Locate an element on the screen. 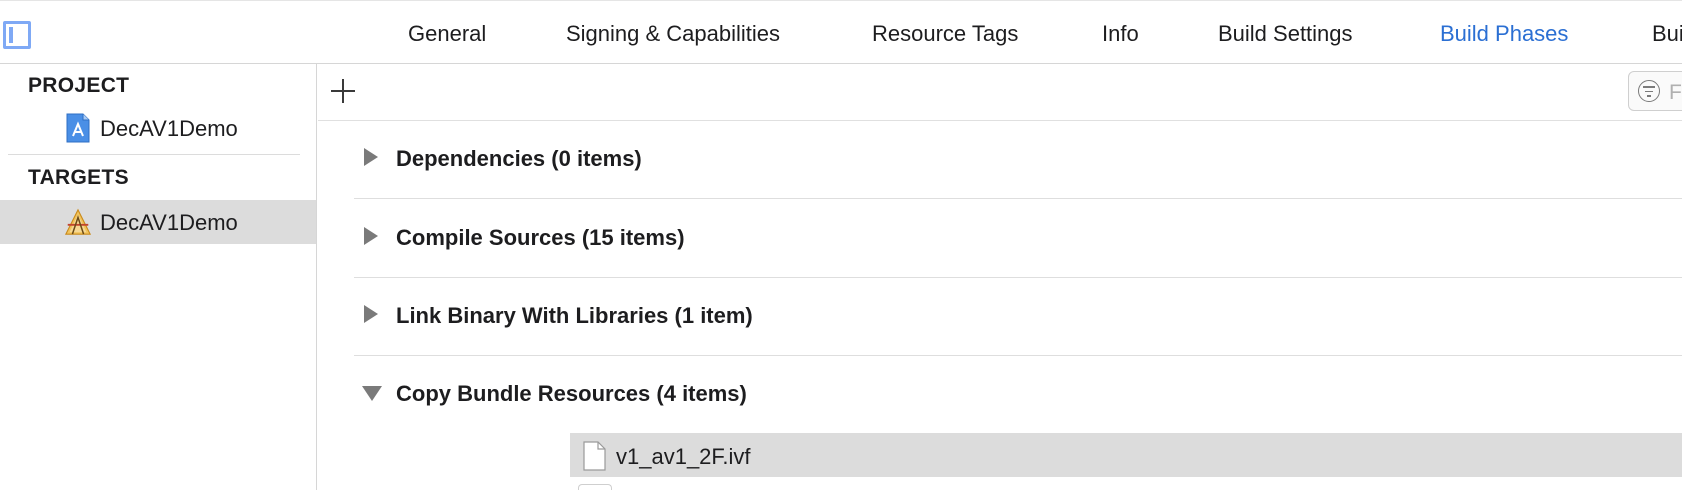 This screenshot has height=490, width=1682. phase-compile-sources: Compile Sources (15 items) is located at coordinates (1018, 239).